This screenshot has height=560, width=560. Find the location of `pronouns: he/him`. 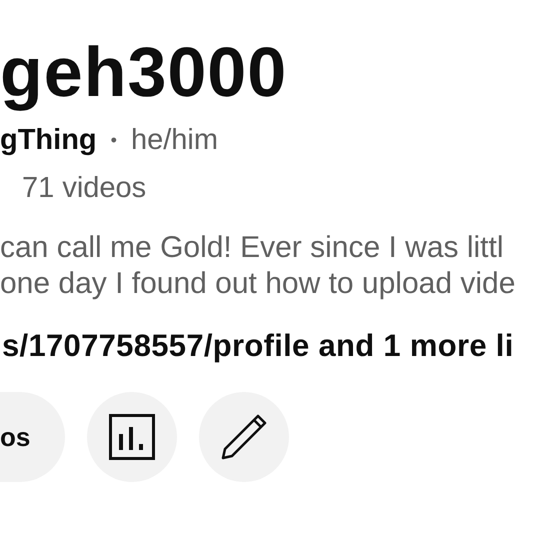

pronouns: he/him is located at coordinates (174, 140).